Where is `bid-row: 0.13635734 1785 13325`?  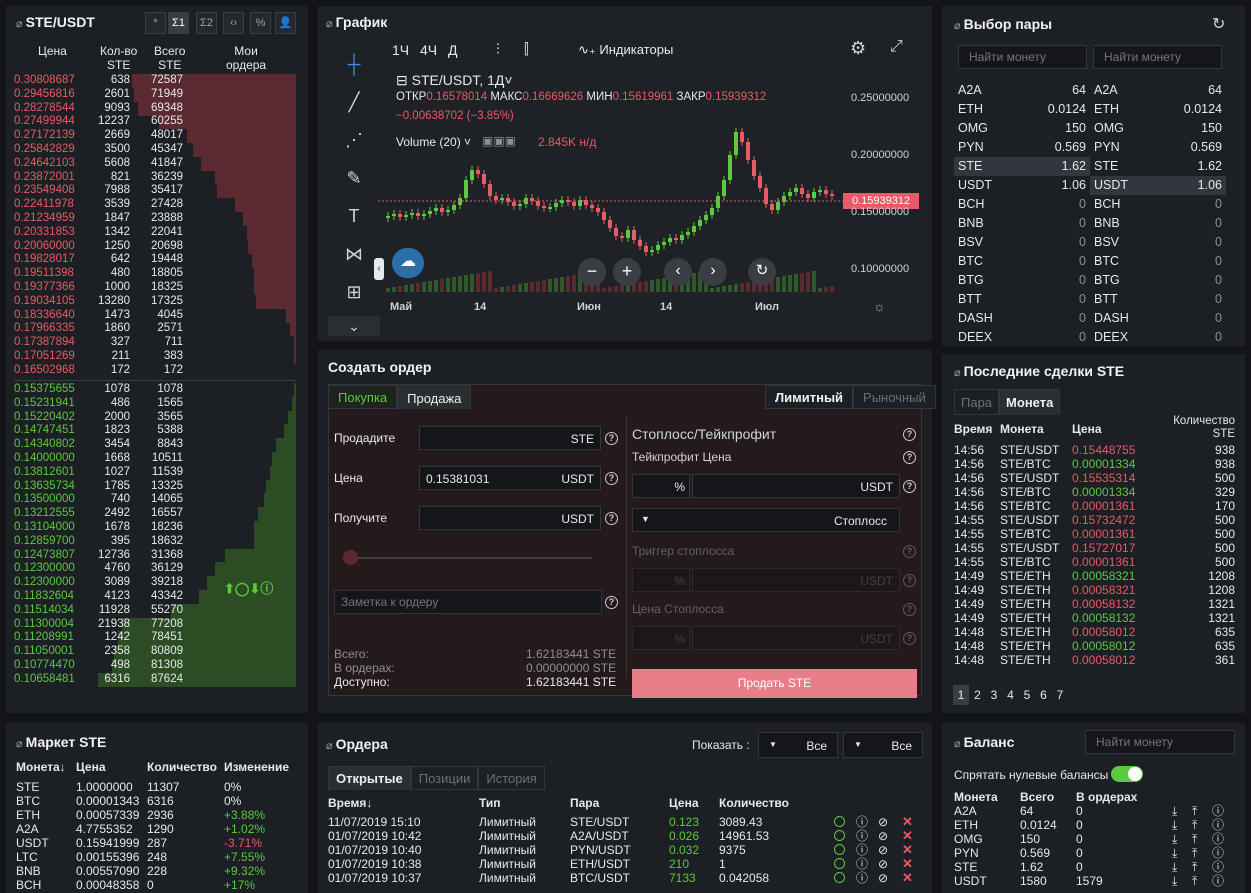
bid-row: 0.13635734 1785 13325 is located at coordinates (155, 487).